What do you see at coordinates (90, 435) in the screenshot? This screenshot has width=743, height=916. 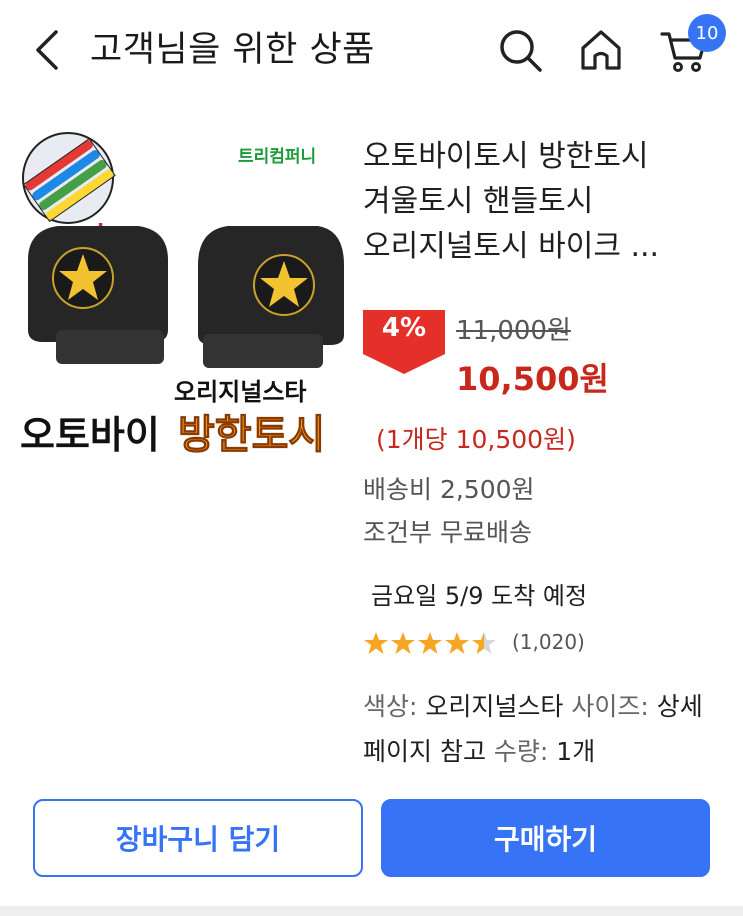 I see `image-caption-left: 오토바이` at bounding box center [90, 435].